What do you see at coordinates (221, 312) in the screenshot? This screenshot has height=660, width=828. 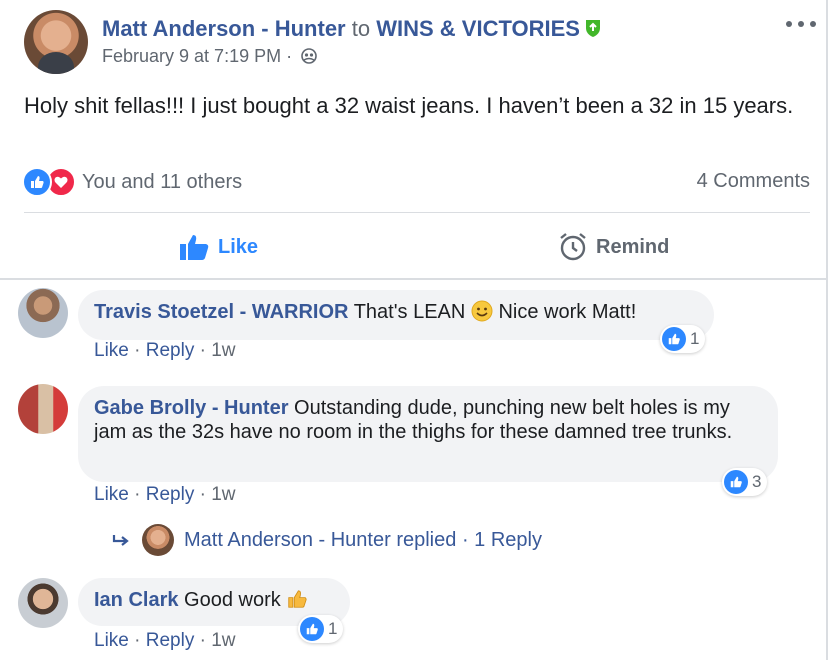 I see `commenter-name-link: Travis Stoetzel - WARRIOR` at bounding box center [221, 312].